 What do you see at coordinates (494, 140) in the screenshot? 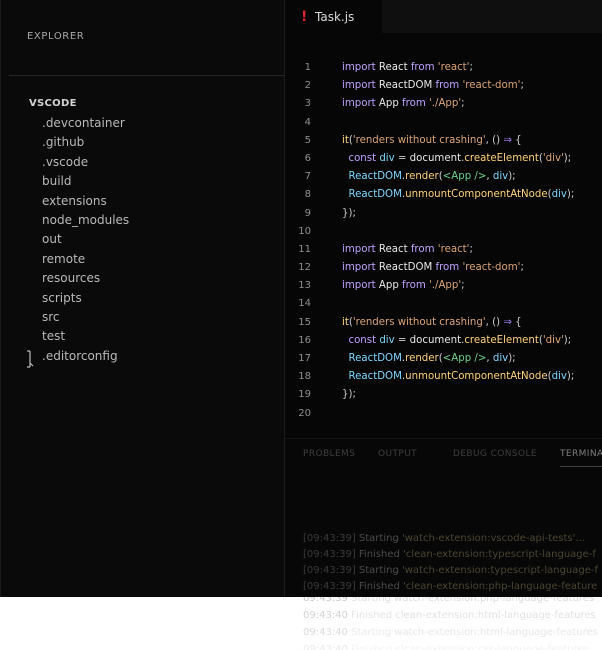
I see `code-token: , ()` at bounding box center [494, 140].